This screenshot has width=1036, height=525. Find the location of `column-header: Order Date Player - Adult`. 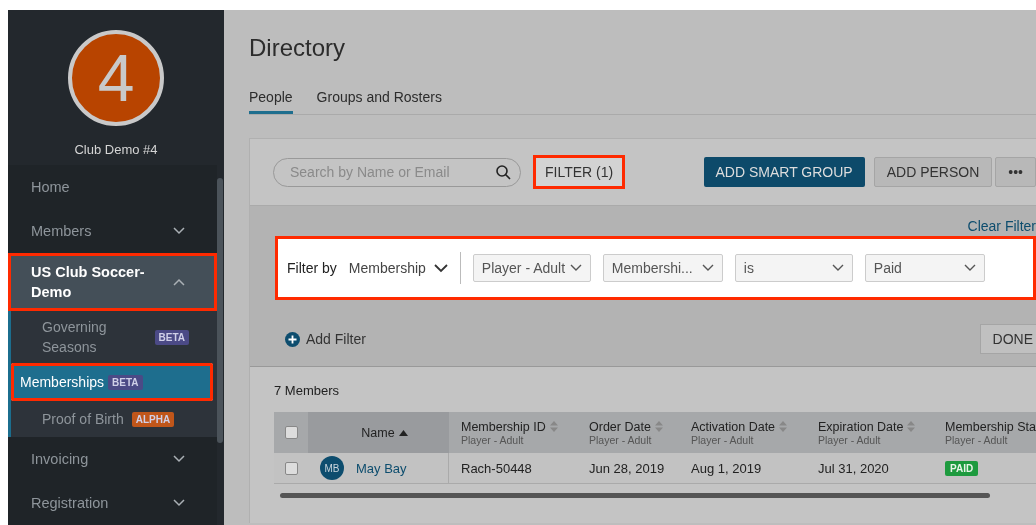

column-header: Order Date Player - Adult is located at coordinates (628, 432).